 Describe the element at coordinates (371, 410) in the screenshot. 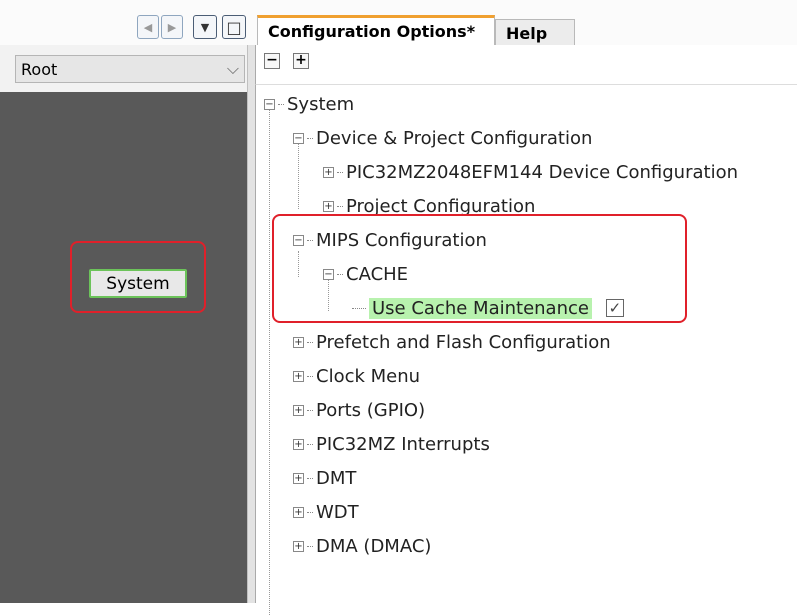

I see `tree-node-label: Ports (GPIO)` at that location.